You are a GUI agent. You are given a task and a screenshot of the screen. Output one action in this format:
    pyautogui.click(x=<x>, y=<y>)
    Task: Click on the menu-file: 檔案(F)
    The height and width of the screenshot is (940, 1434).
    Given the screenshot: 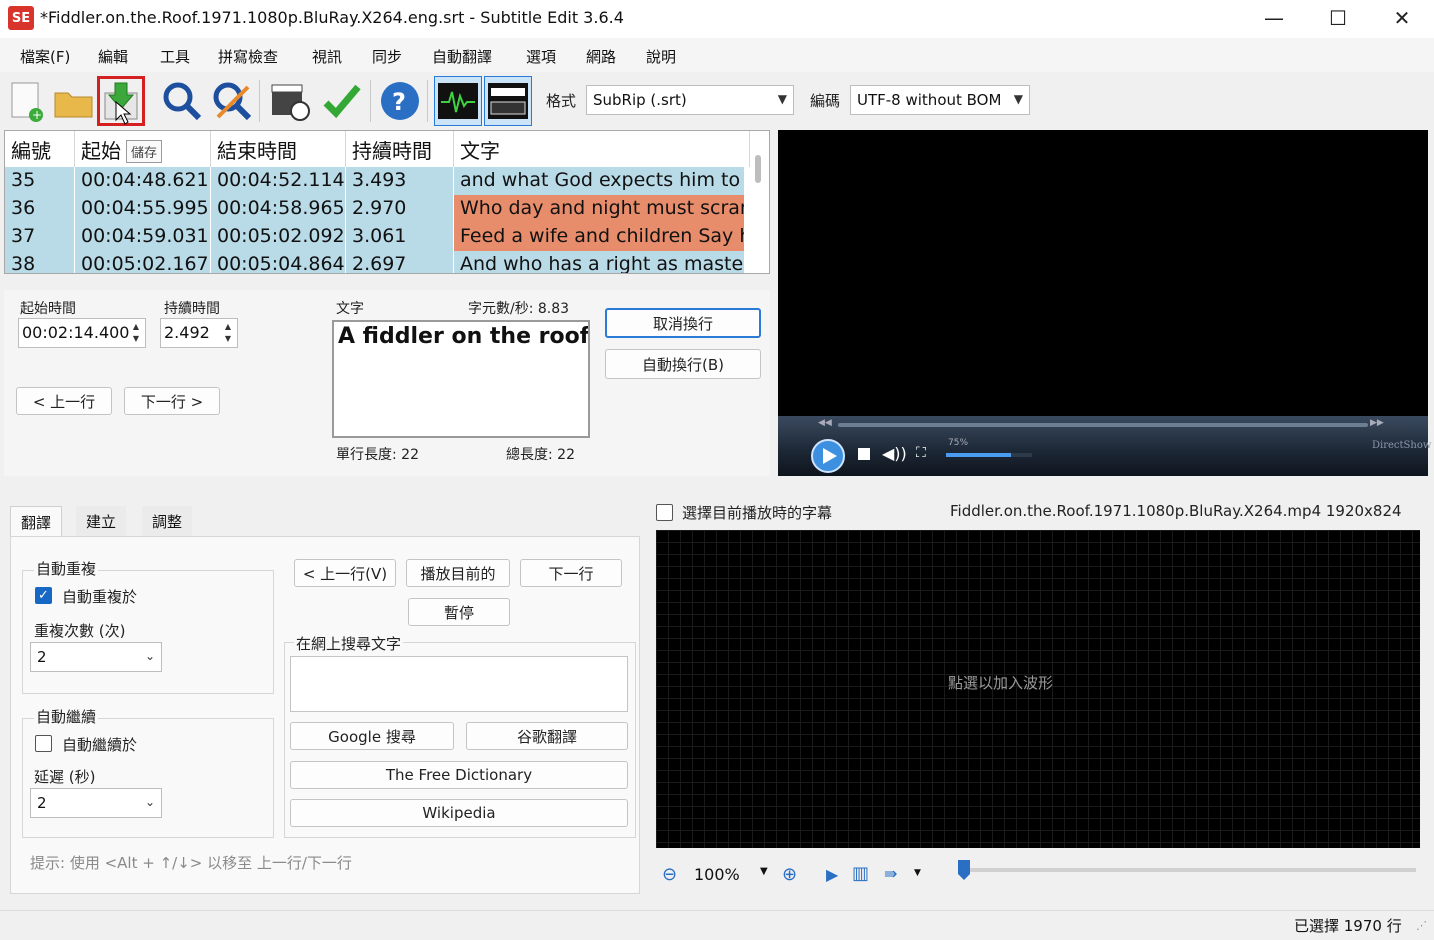 What is the action you would take?
    pyautogui.click(x=45, y=56)
    